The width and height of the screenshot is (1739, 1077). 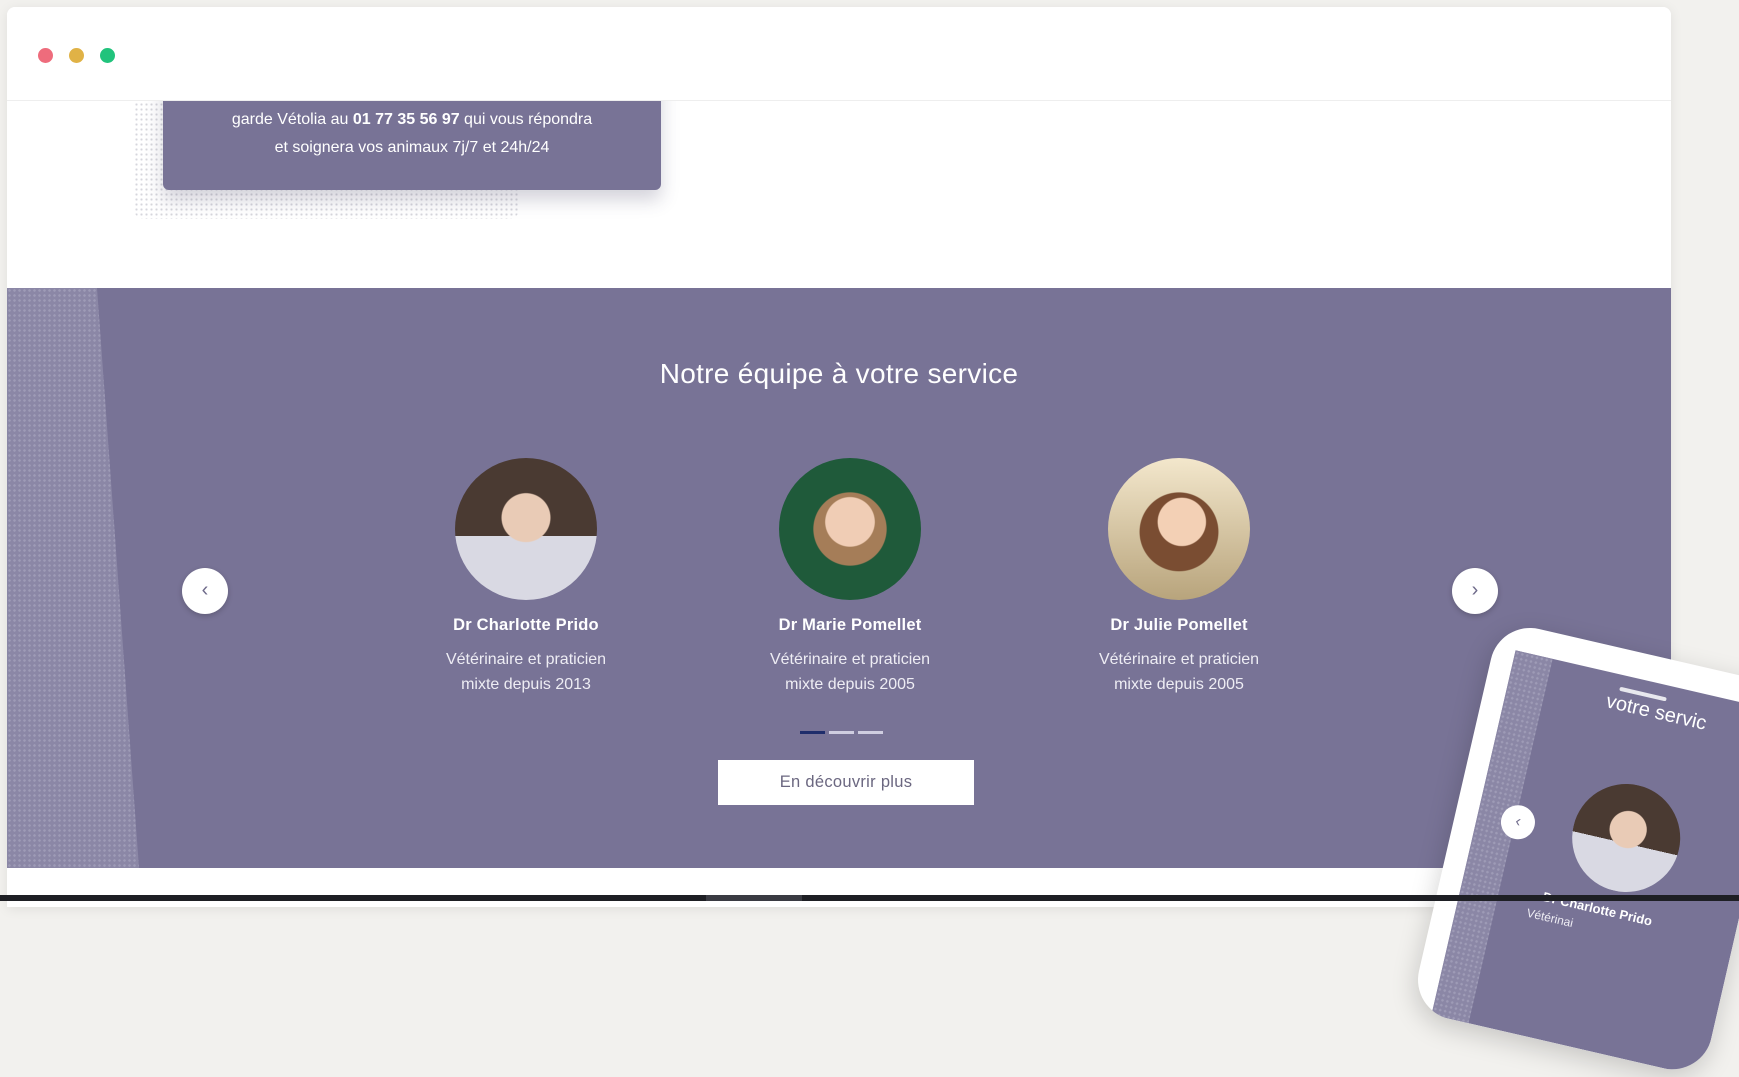 What do you see at coordinates (839, 54) in the screenshot?
I see `window-titlebar` at bounding box center [839, 54].